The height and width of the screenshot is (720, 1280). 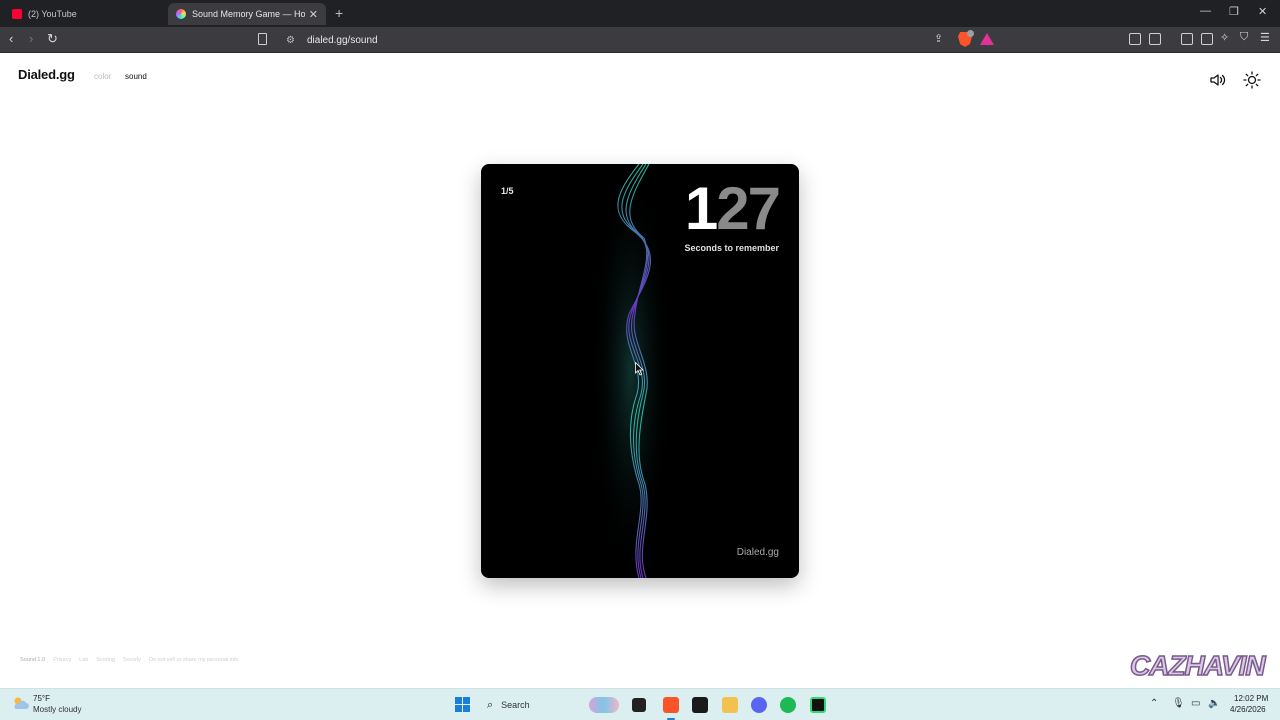 I want to click on volume-icon, so click(x=1218, y=80).